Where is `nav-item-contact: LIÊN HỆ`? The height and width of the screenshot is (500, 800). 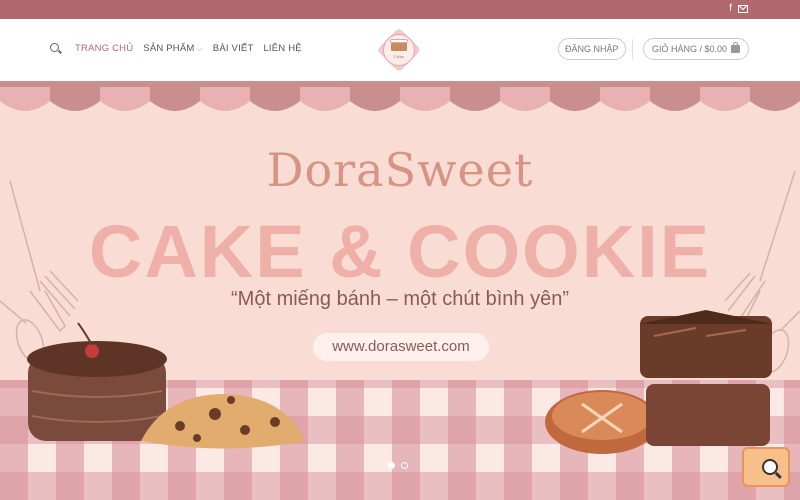 nav-item-contact: LIÊN HỆ is located at coordinates (282, 48).